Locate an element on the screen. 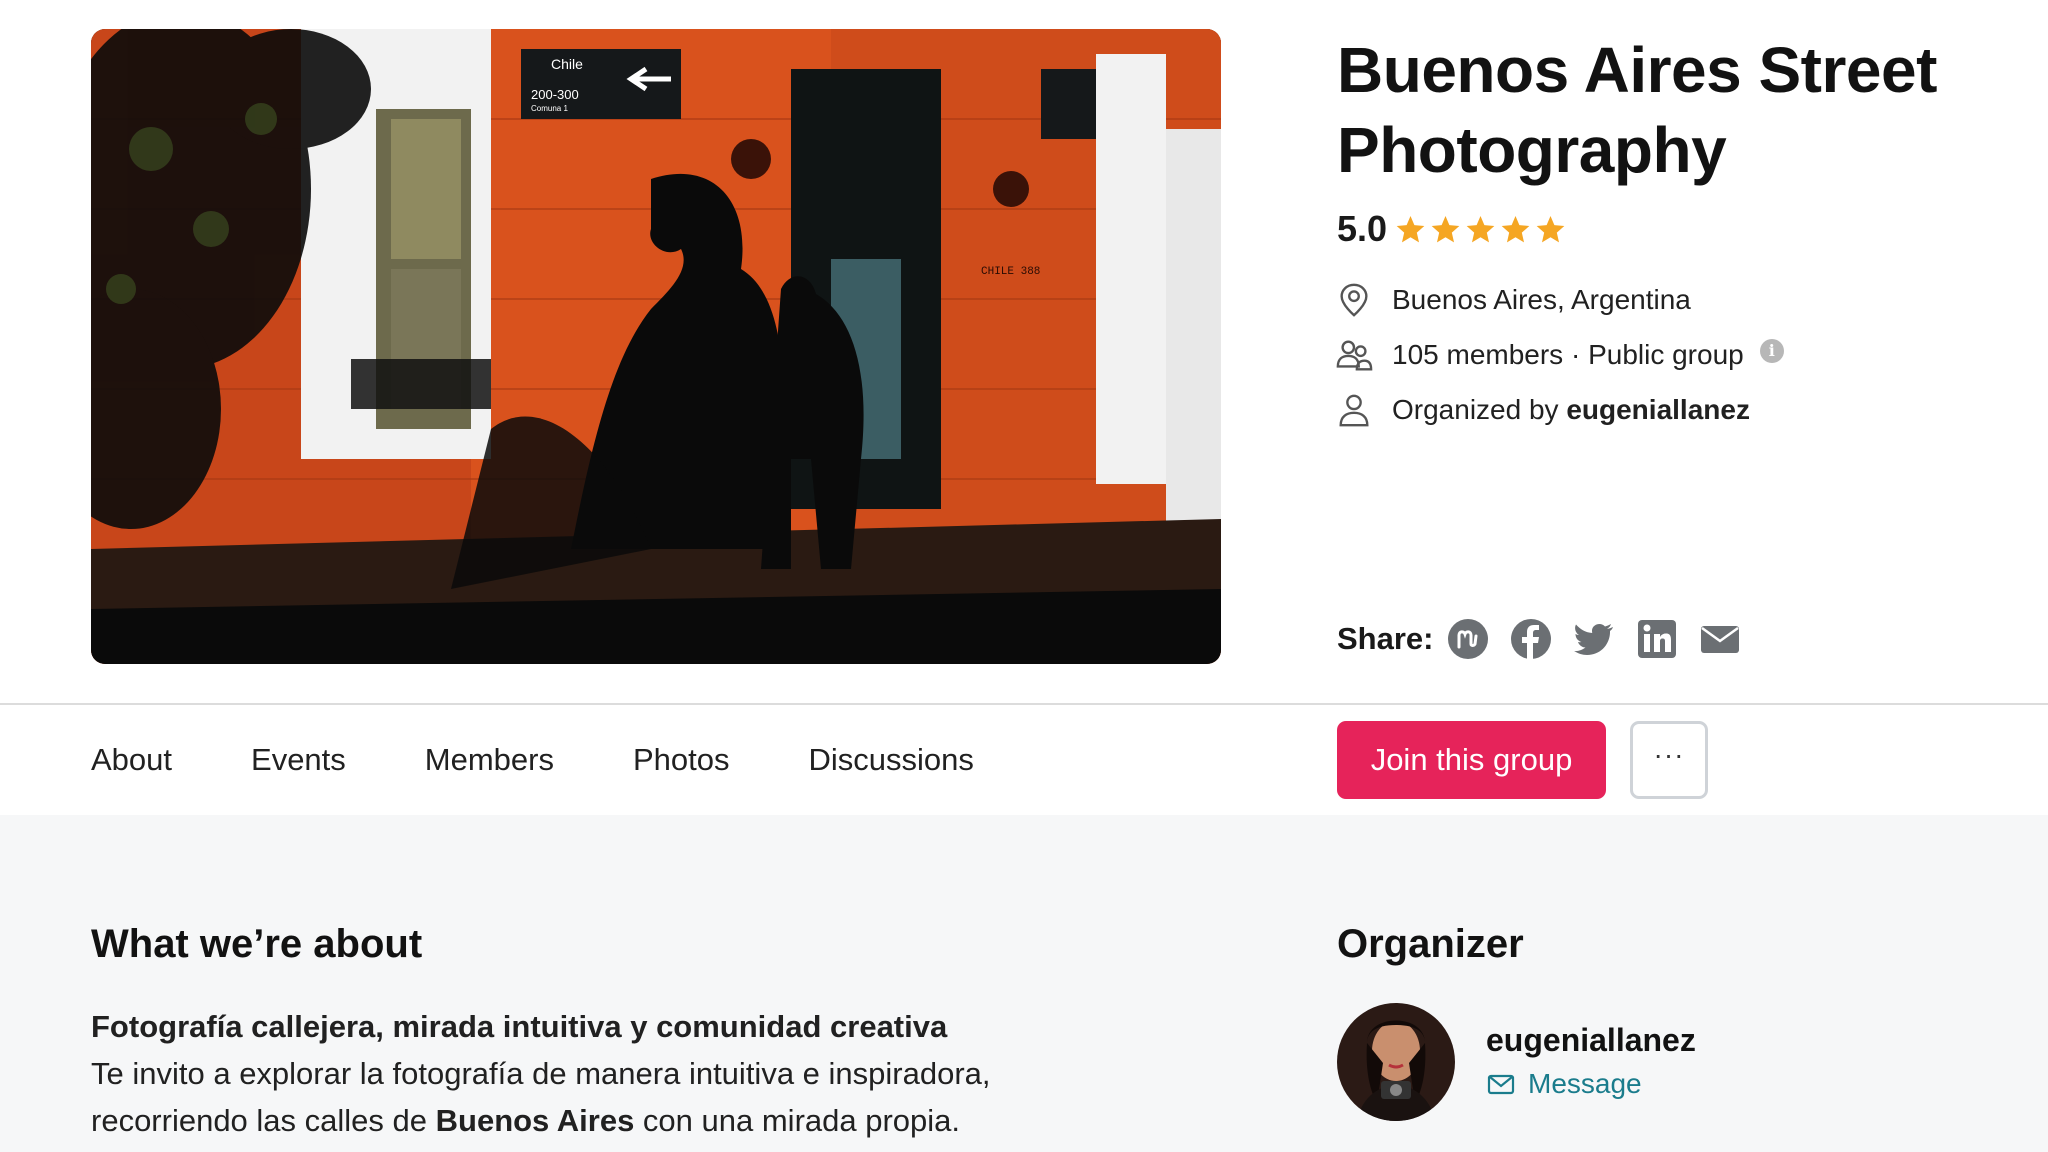 The height and width of the screenshot is (1152, 2048). message-organizer-link: Message is located at coordinates (1564, 1084).